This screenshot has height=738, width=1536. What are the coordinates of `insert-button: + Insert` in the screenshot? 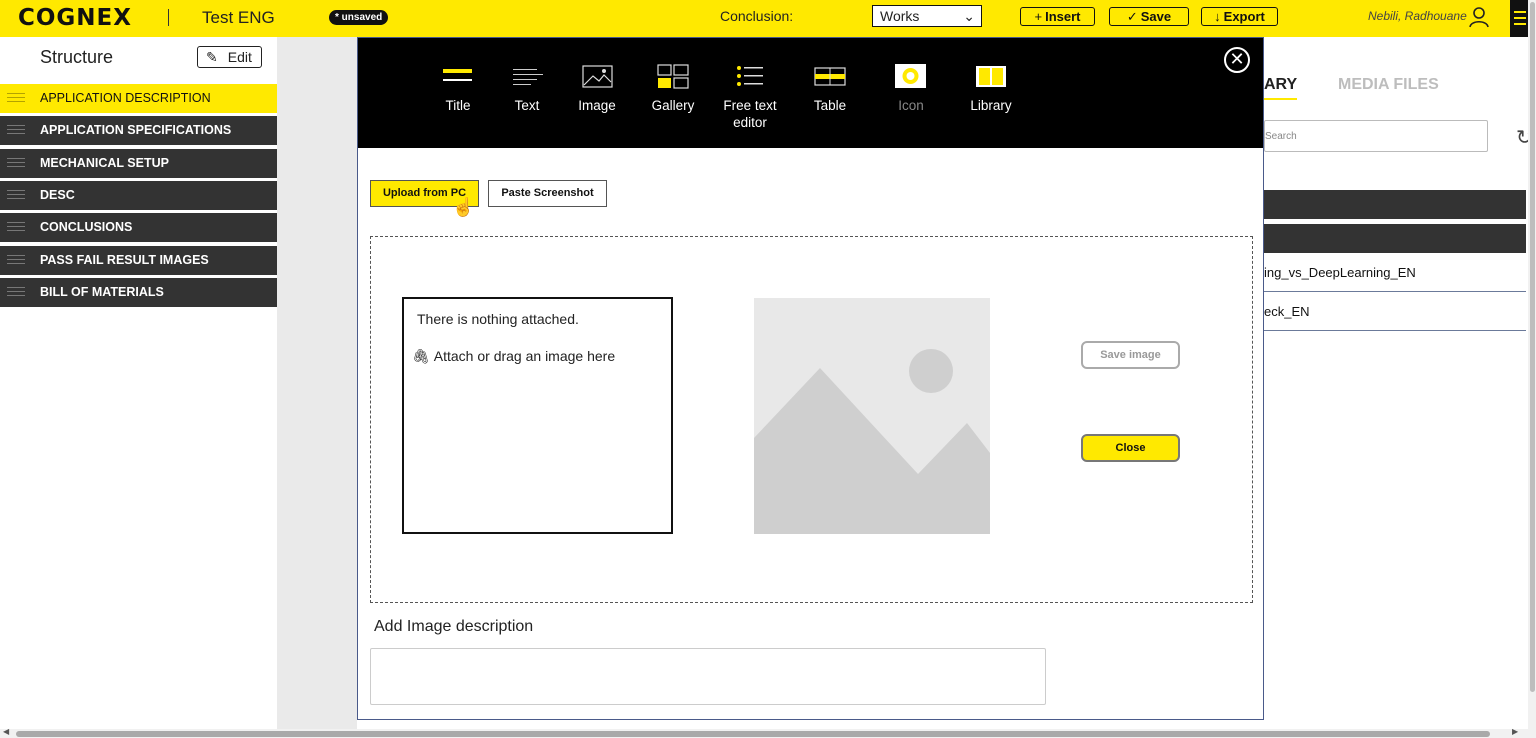 It's located at (1057, 16).